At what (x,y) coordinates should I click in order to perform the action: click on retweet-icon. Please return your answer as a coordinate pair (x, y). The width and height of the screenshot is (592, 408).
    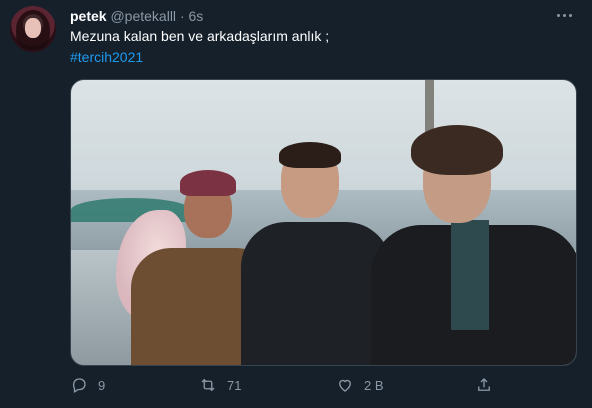
    Looking at the image, I should click on (208, 385).